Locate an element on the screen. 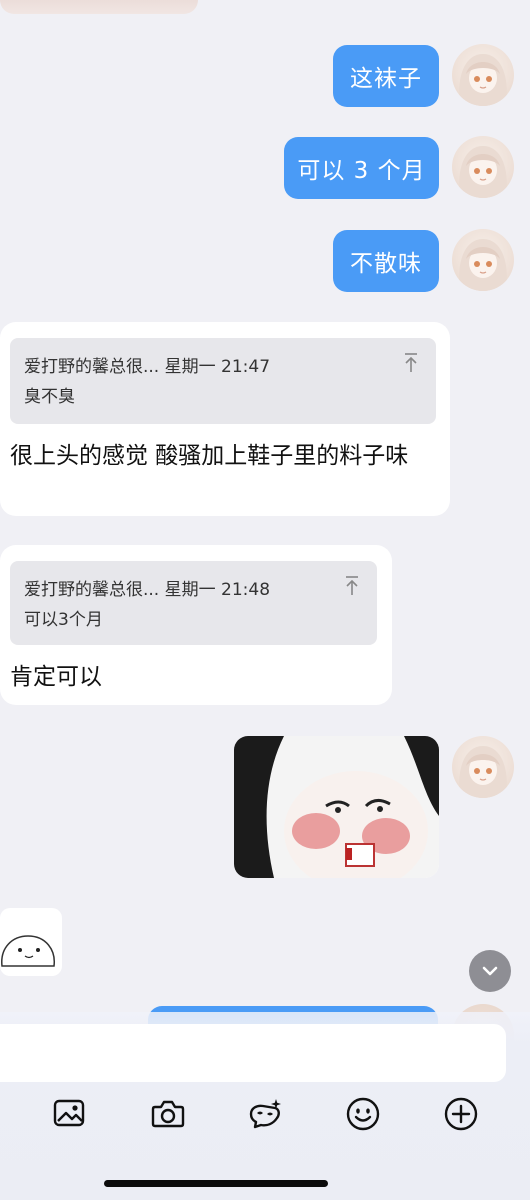  face-magic-icon is located at coordinates (265, 1114).